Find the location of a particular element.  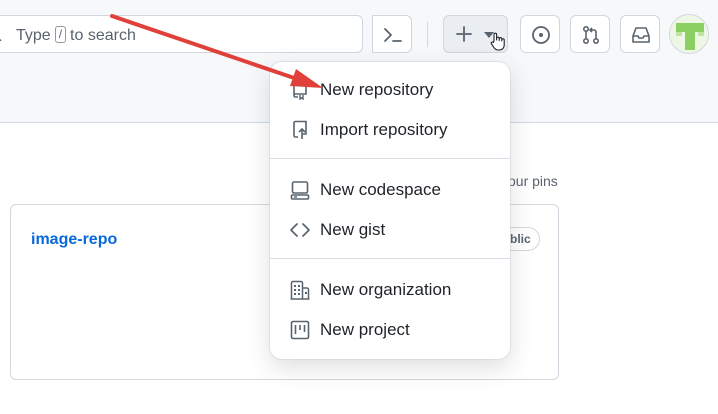

search-placeholder: Type / to search is located at coordinates (76, 35).